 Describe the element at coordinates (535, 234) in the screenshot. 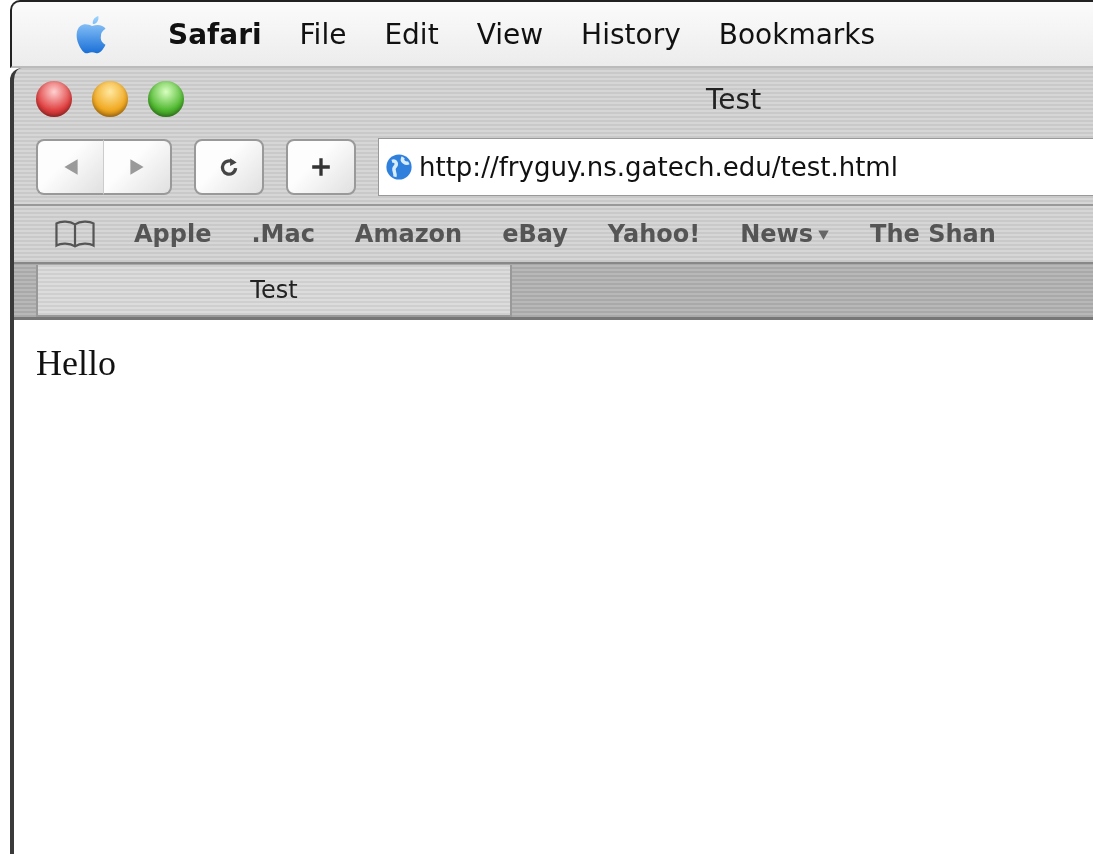

I see `bookmark-link: eBay` at that location.